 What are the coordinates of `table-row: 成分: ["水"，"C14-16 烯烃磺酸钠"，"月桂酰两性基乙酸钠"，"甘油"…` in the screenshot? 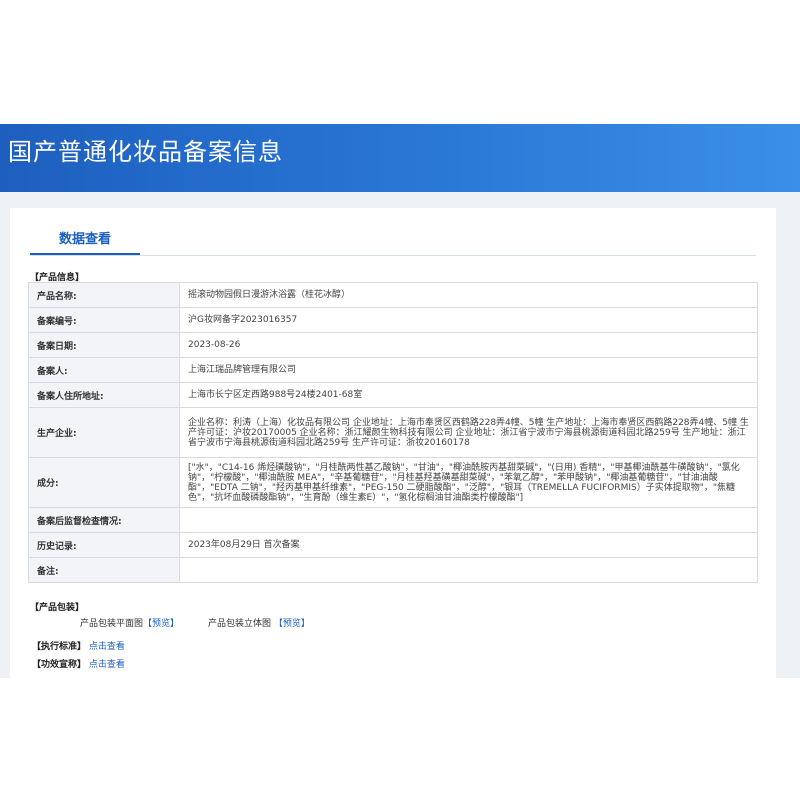 It's located at (393, 482).